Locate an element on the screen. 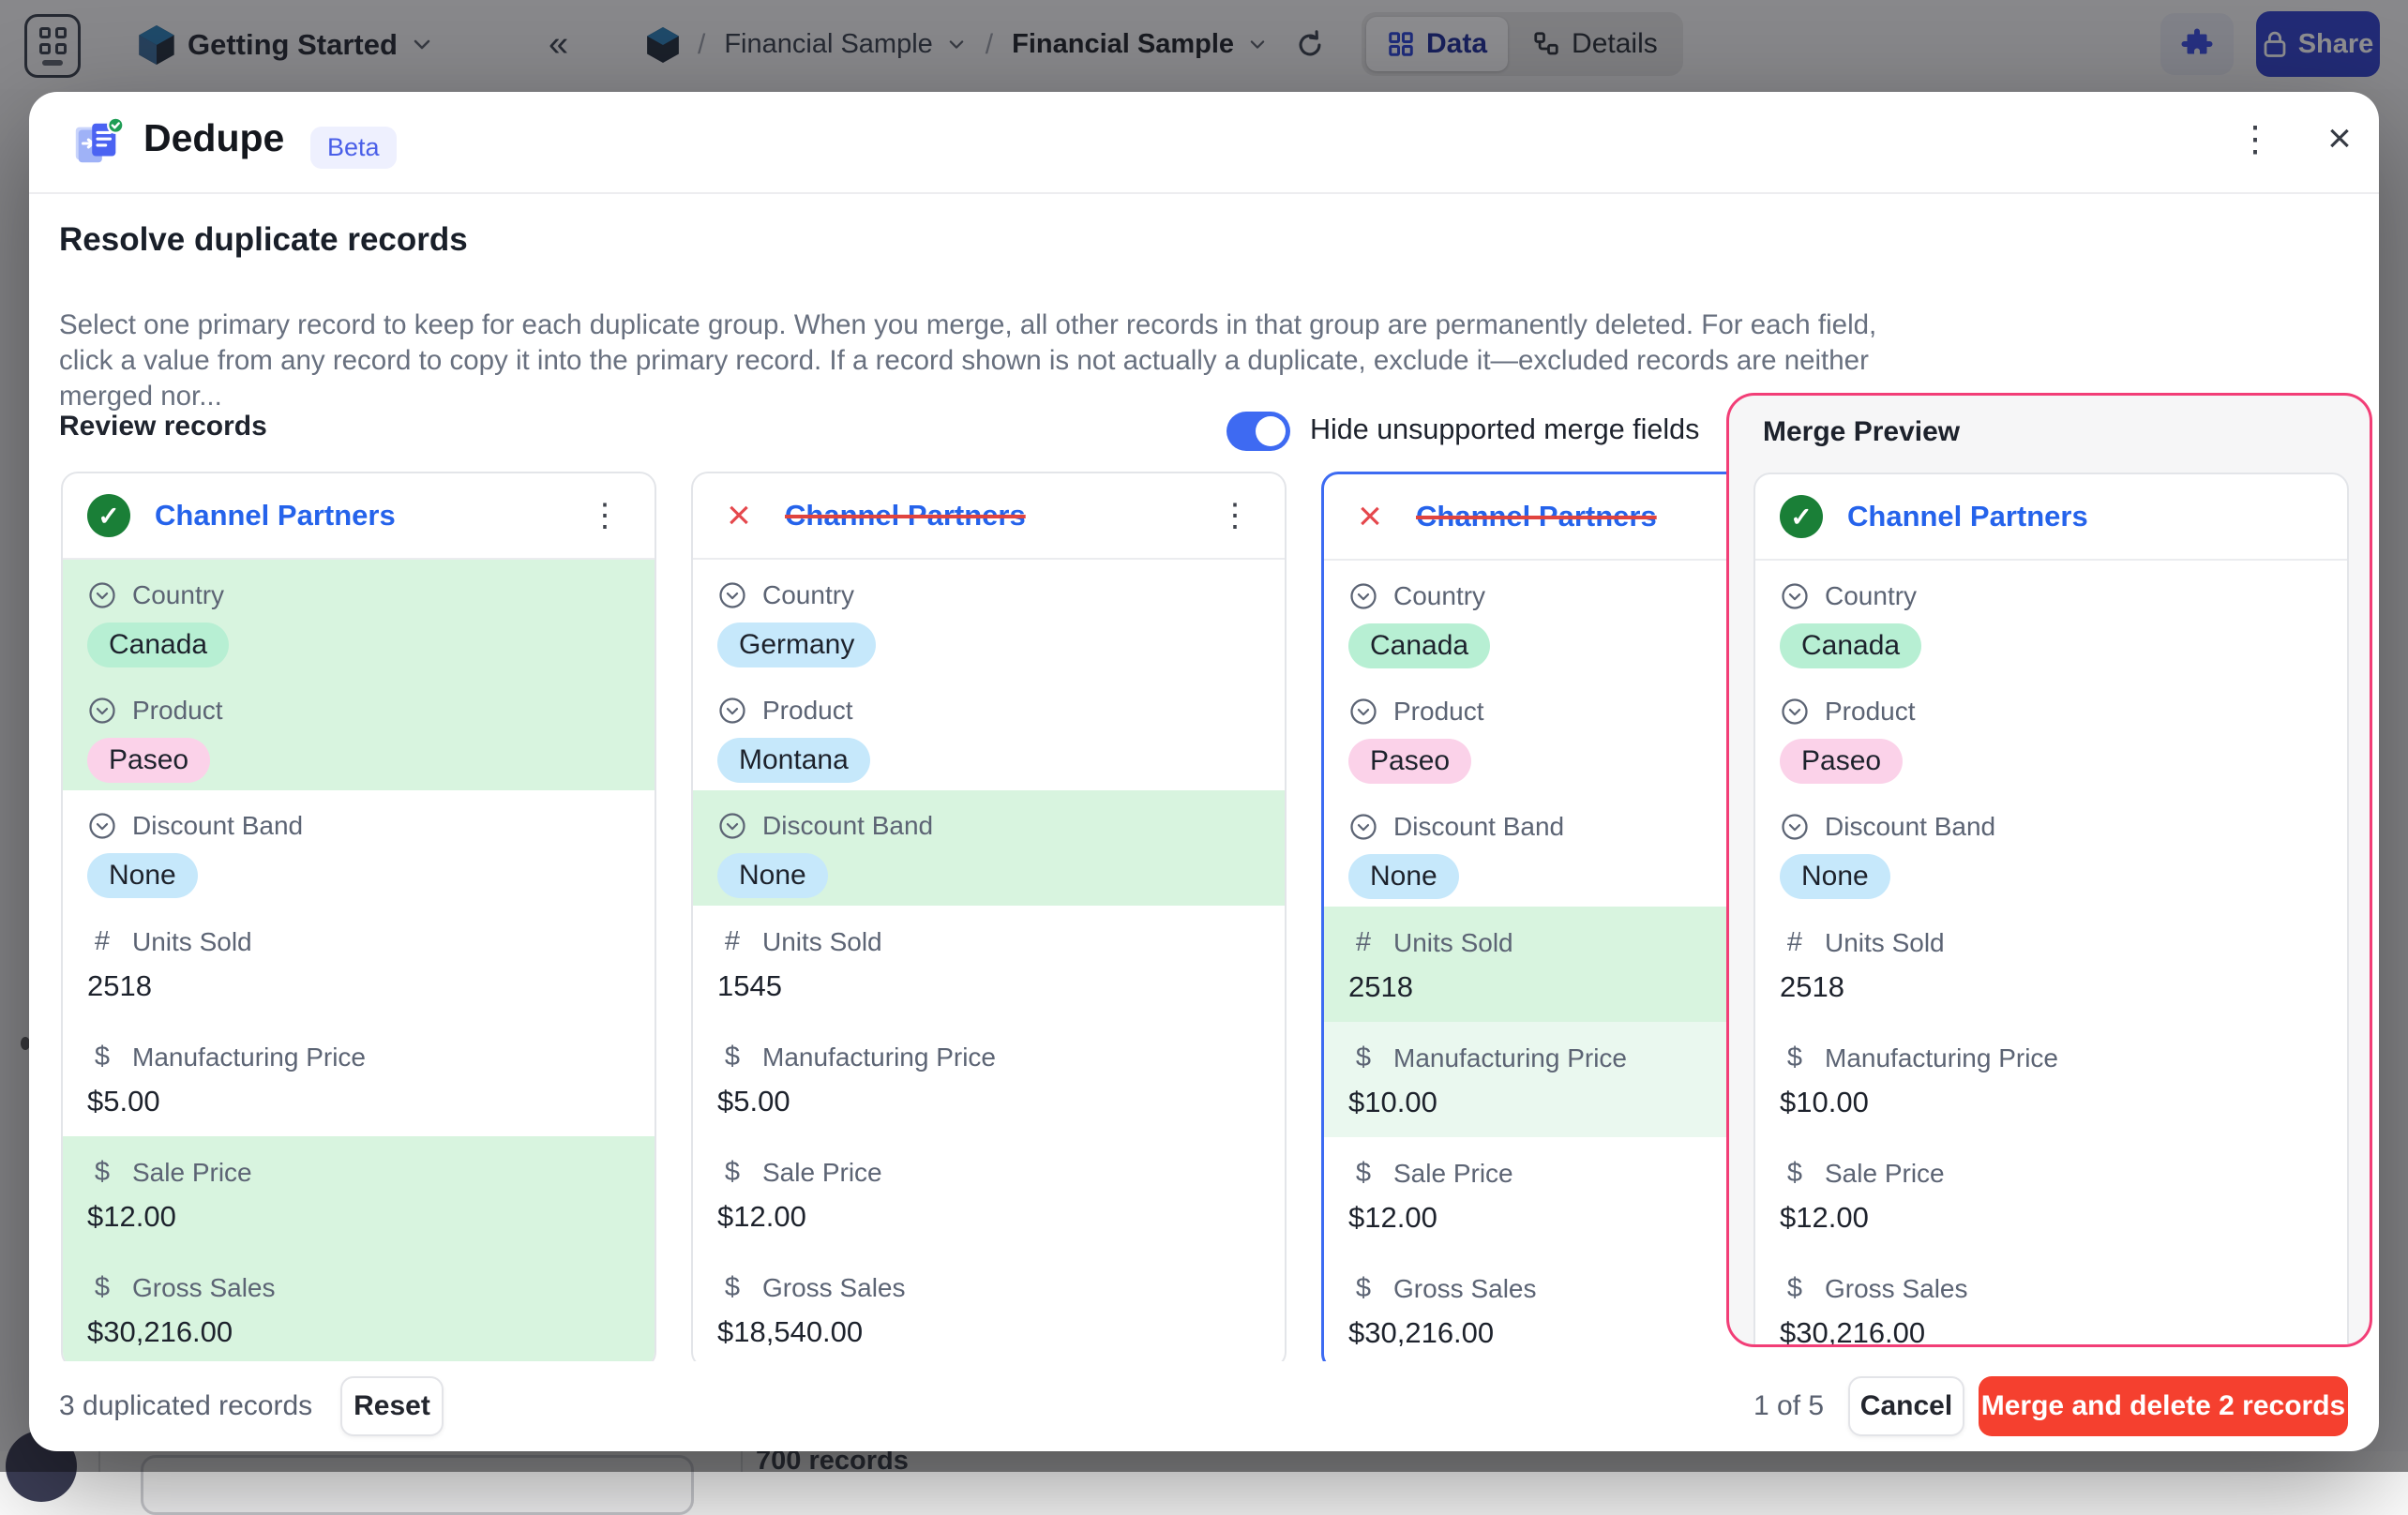 The height and width of the screenshot is (1515, 2408). field-value: Montana is located at coordinates (793, 760).